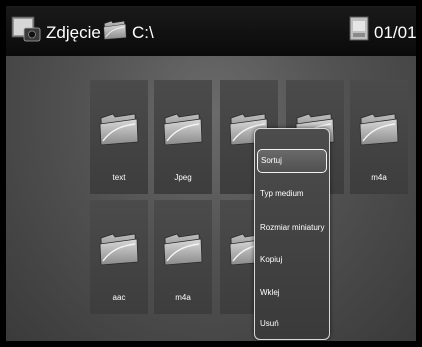  Describe the element at coordinates (143, 32) in the screenshot. I see `current-path: C:\` at that location.